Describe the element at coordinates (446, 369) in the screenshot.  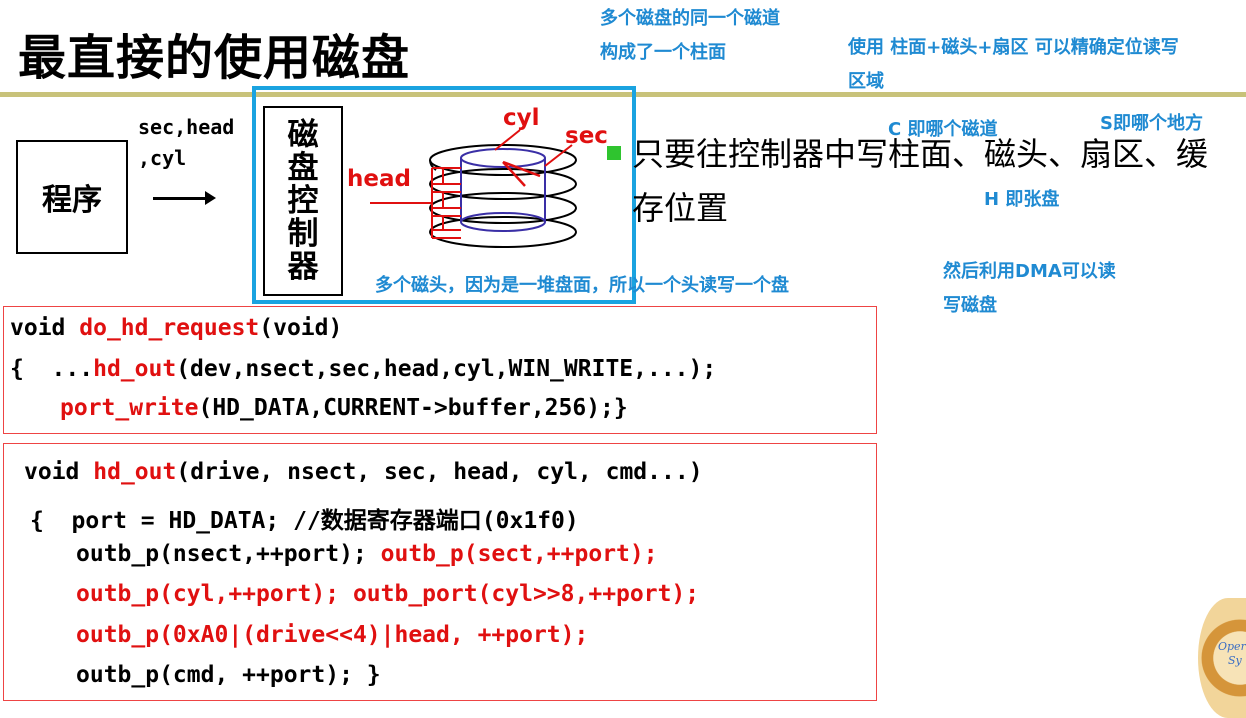
I see `code1-line2-rest: (dev,nsect,sec,head,cyl,WIN_WRITE,...);` at that location.